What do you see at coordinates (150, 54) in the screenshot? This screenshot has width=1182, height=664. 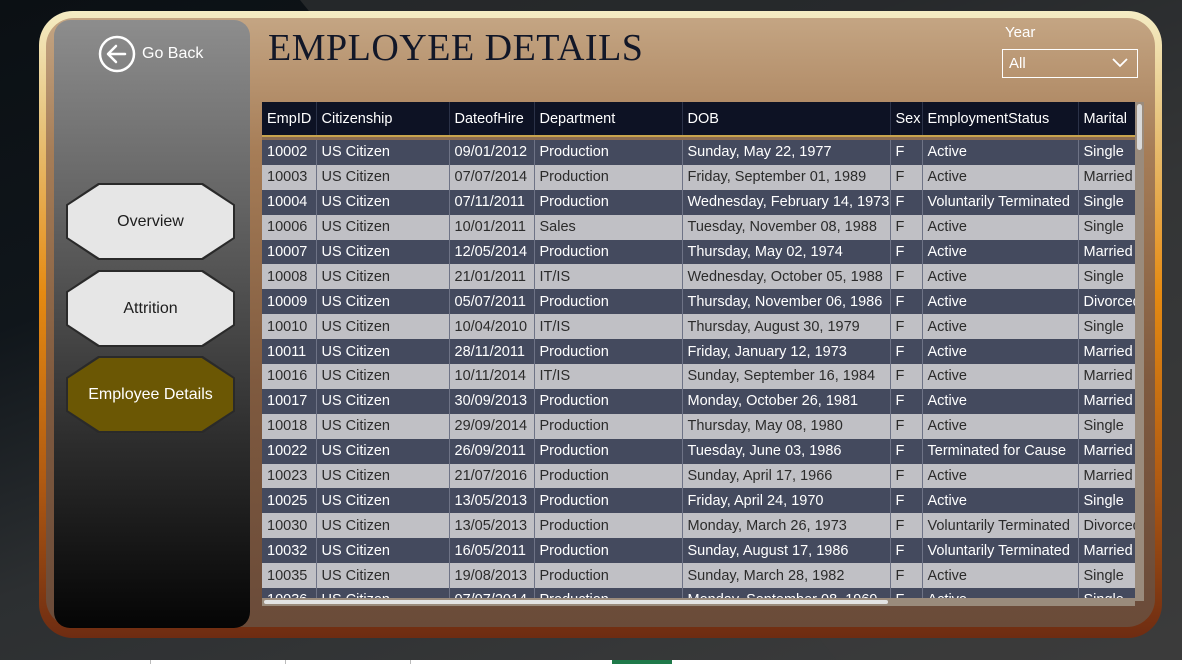 I see `go-back-button: Go Back` at bounding box center [150, 54].